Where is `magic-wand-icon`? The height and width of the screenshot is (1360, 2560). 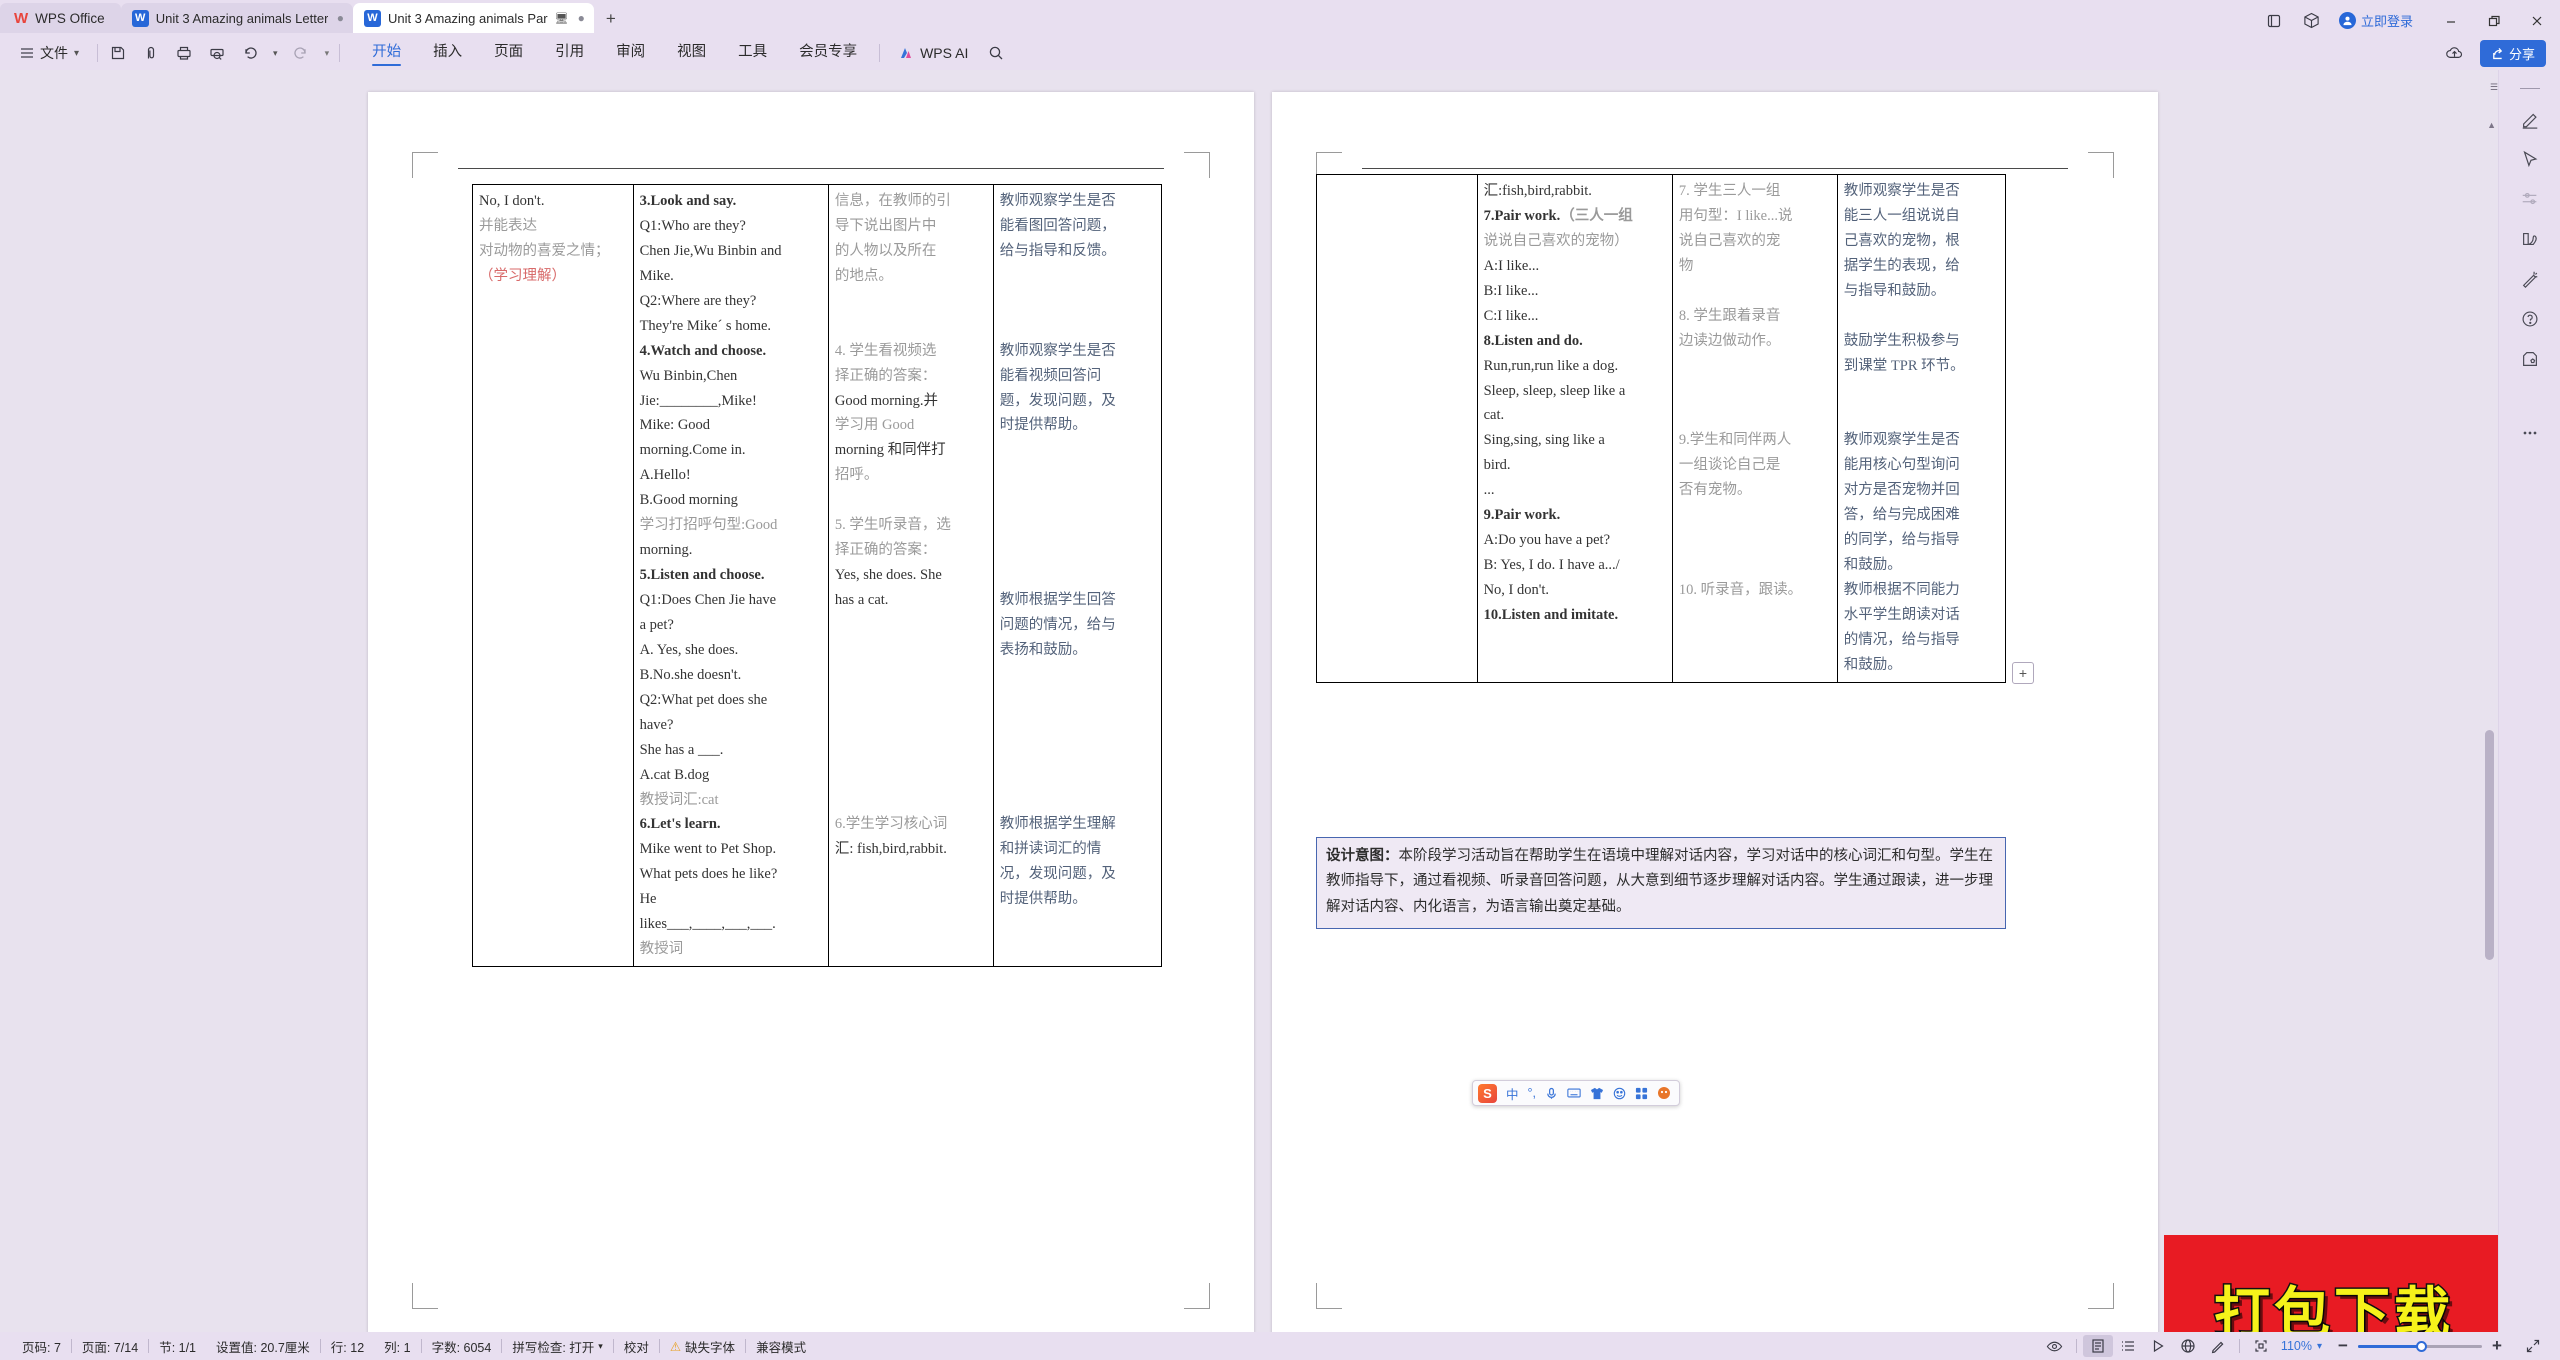 magic-wand-icon is located at coordinates (2530, 279).